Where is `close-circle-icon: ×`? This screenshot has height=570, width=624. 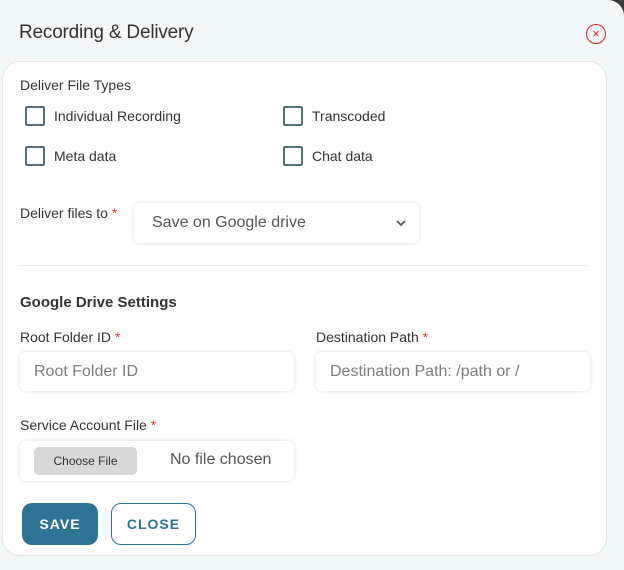 close-circle-icon: × is located at coordinates (596, 34).